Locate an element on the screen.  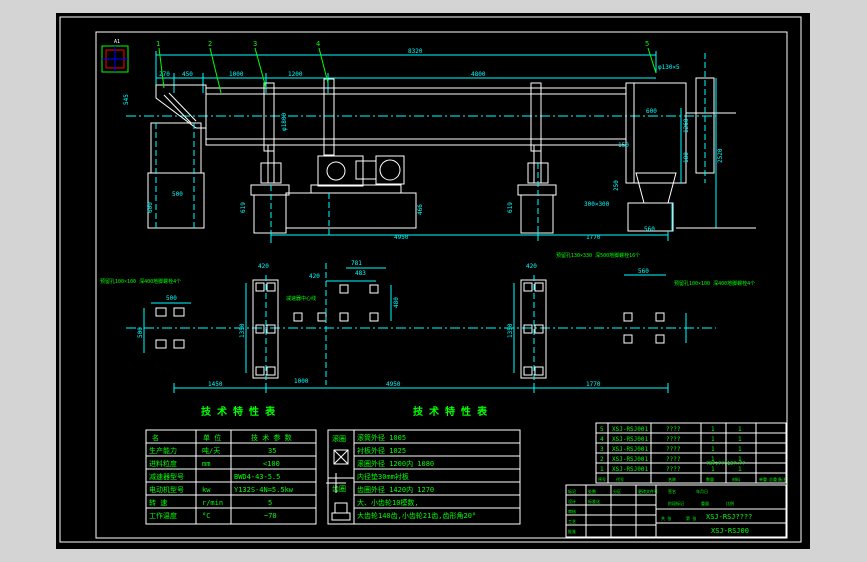
dim-plan-560: 560 is located at coordinates (643, 271).